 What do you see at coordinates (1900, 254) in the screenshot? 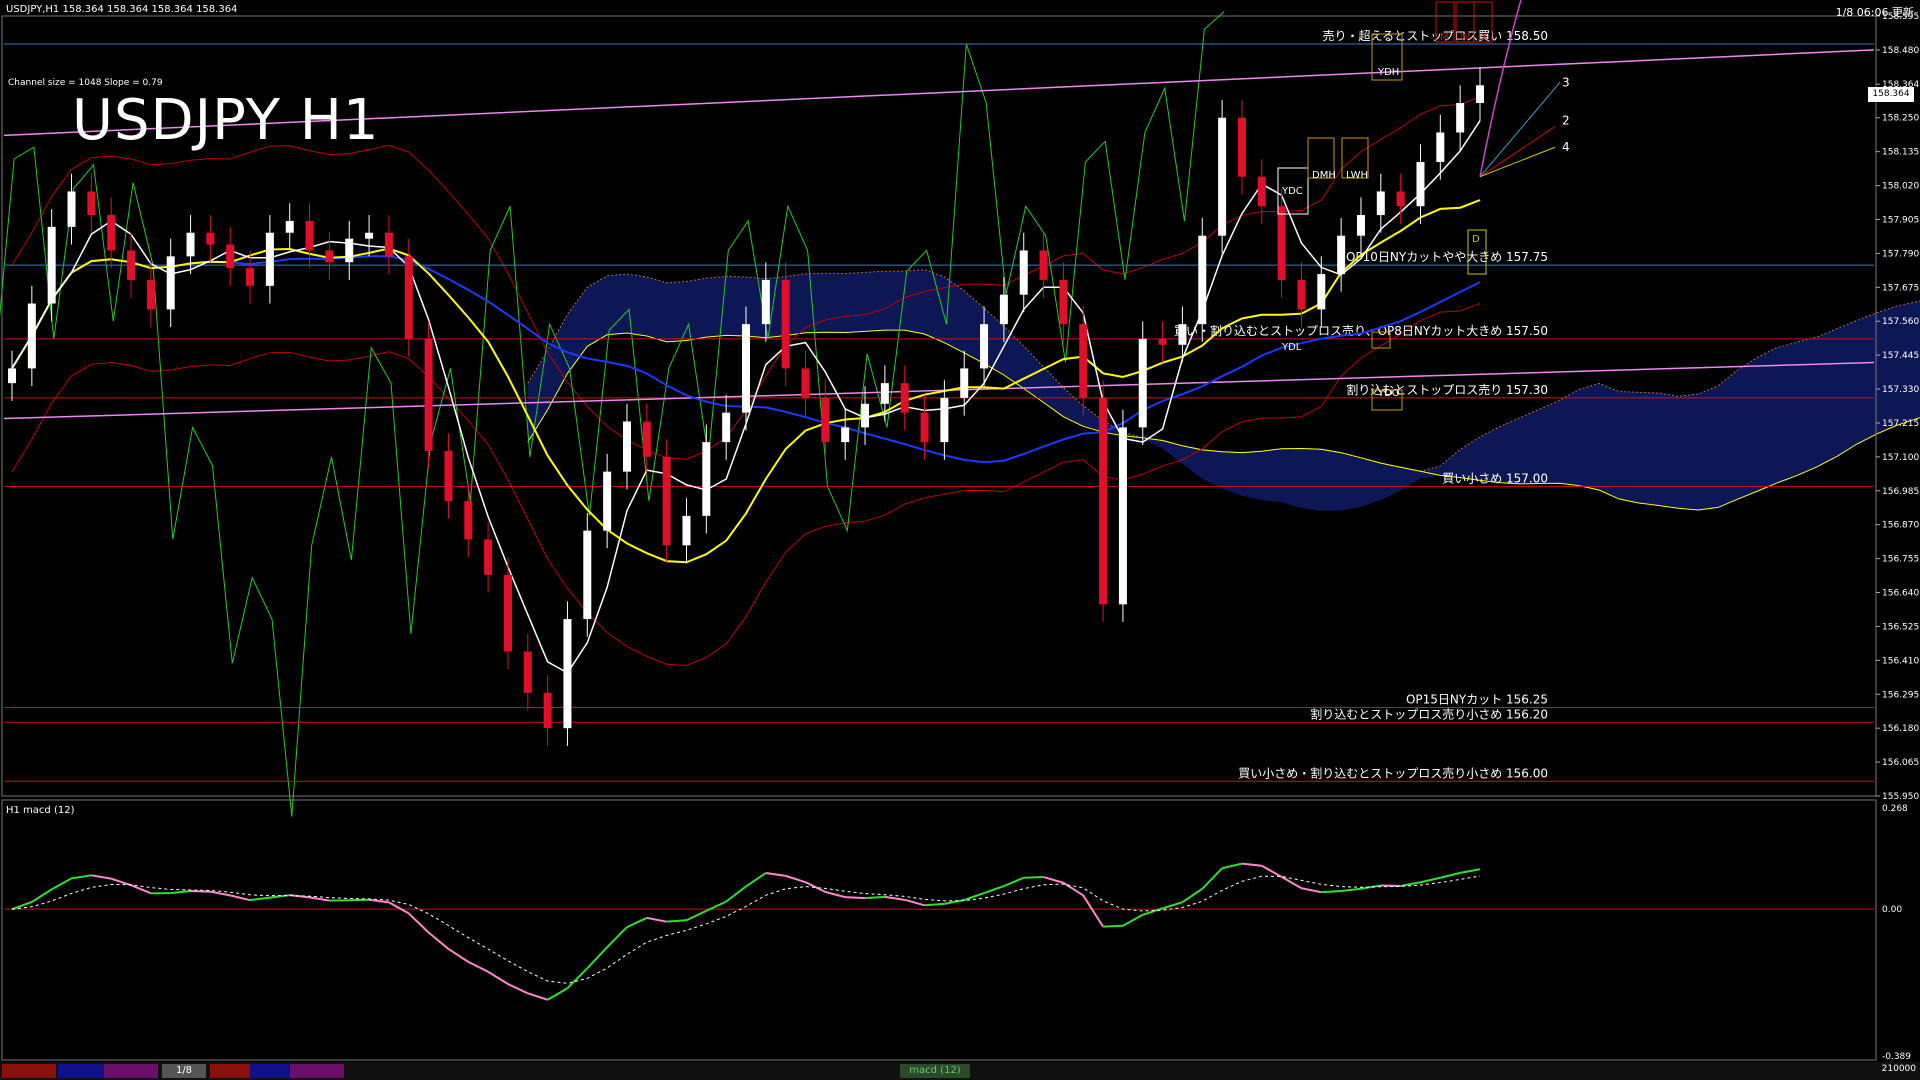
I see `price-tick-label: 157.790` at bounding box center [1900, 254].